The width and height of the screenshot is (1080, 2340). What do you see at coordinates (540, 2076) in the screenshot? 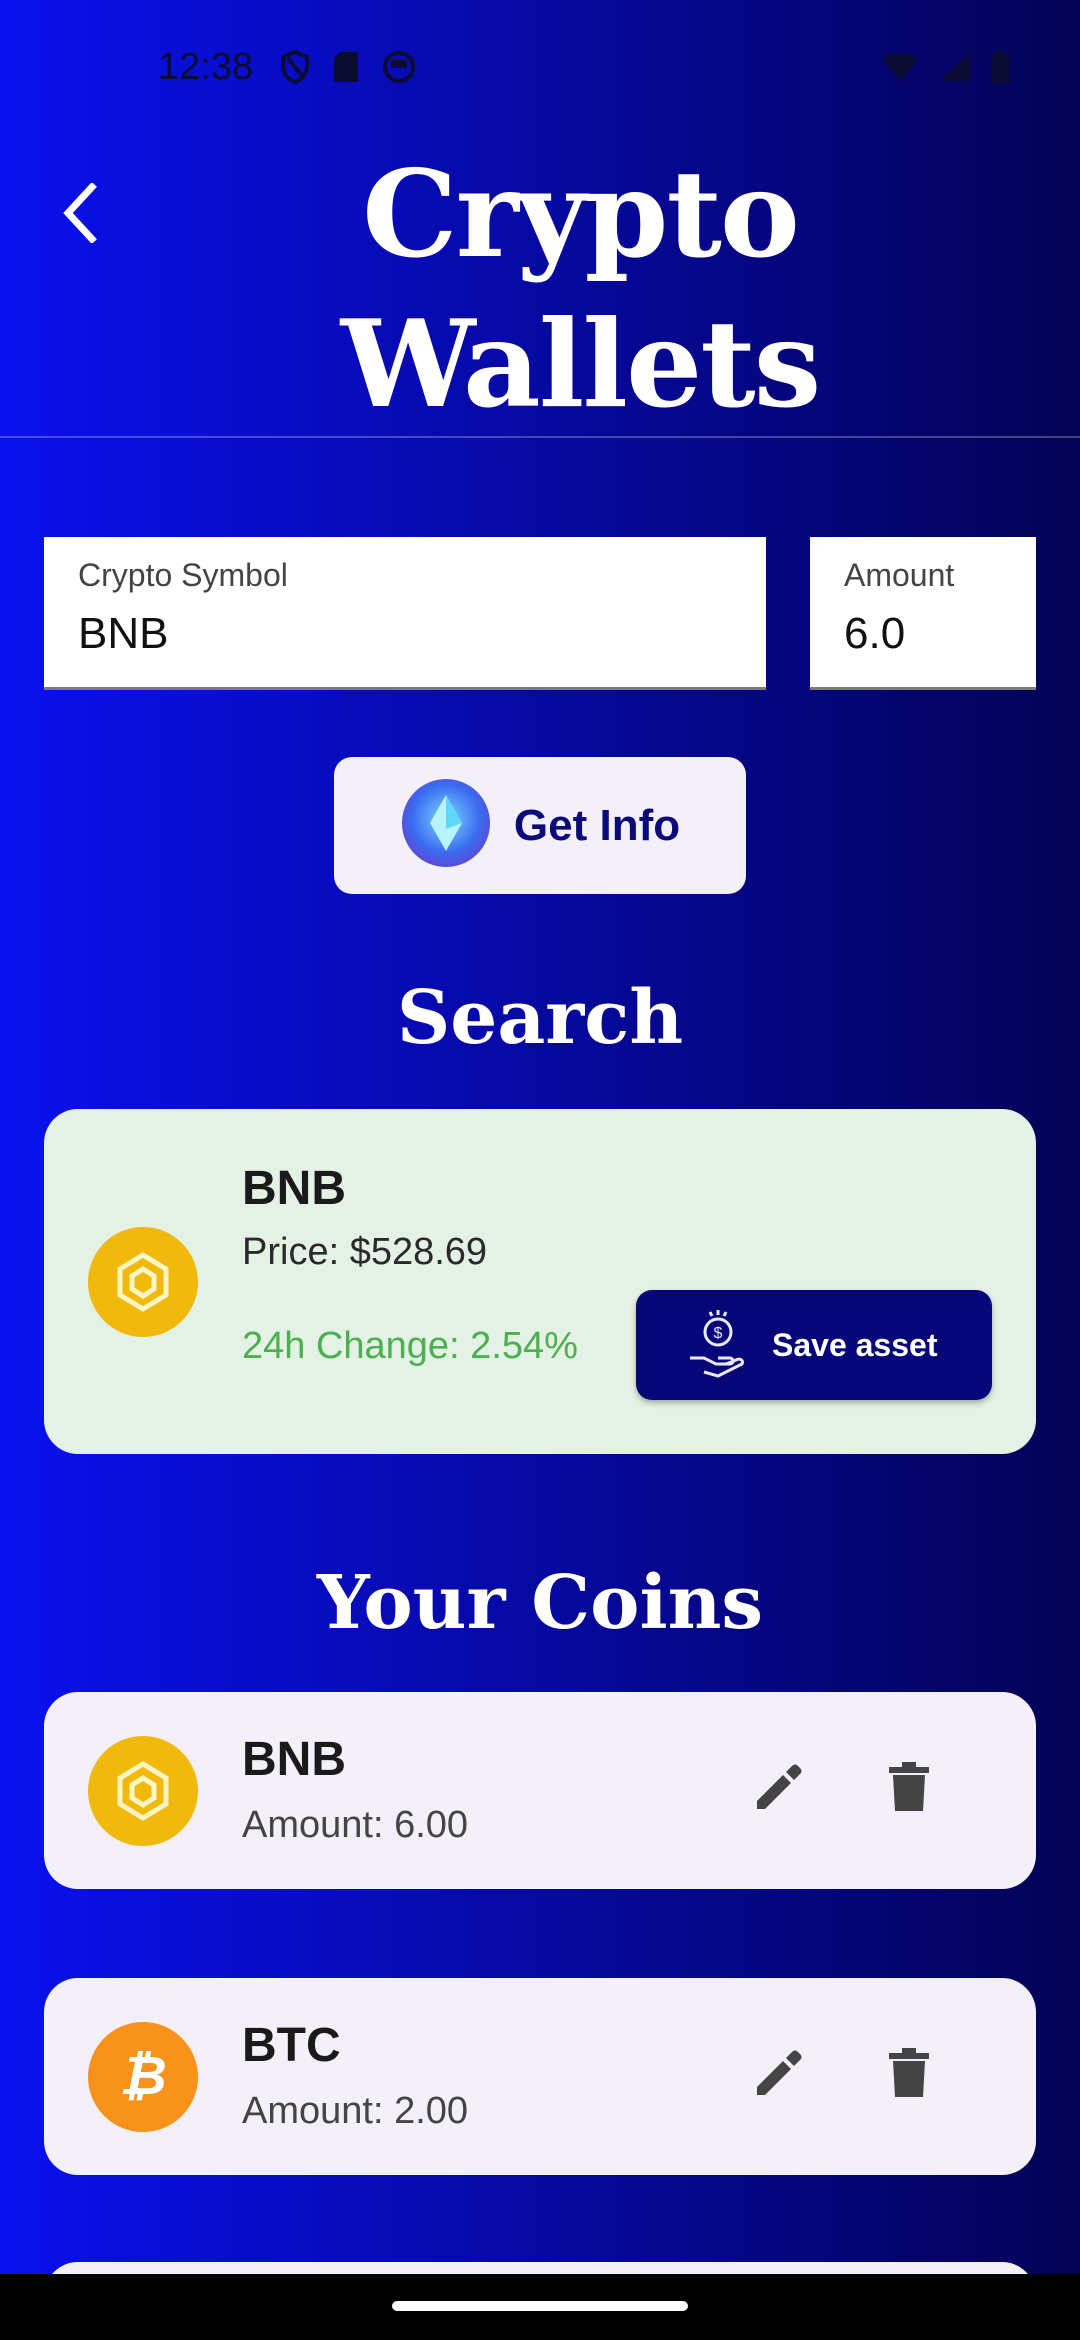
I see `coin-card-btc: ₿ BTC Amount: 2.00` at bounding box center [540, 2076].